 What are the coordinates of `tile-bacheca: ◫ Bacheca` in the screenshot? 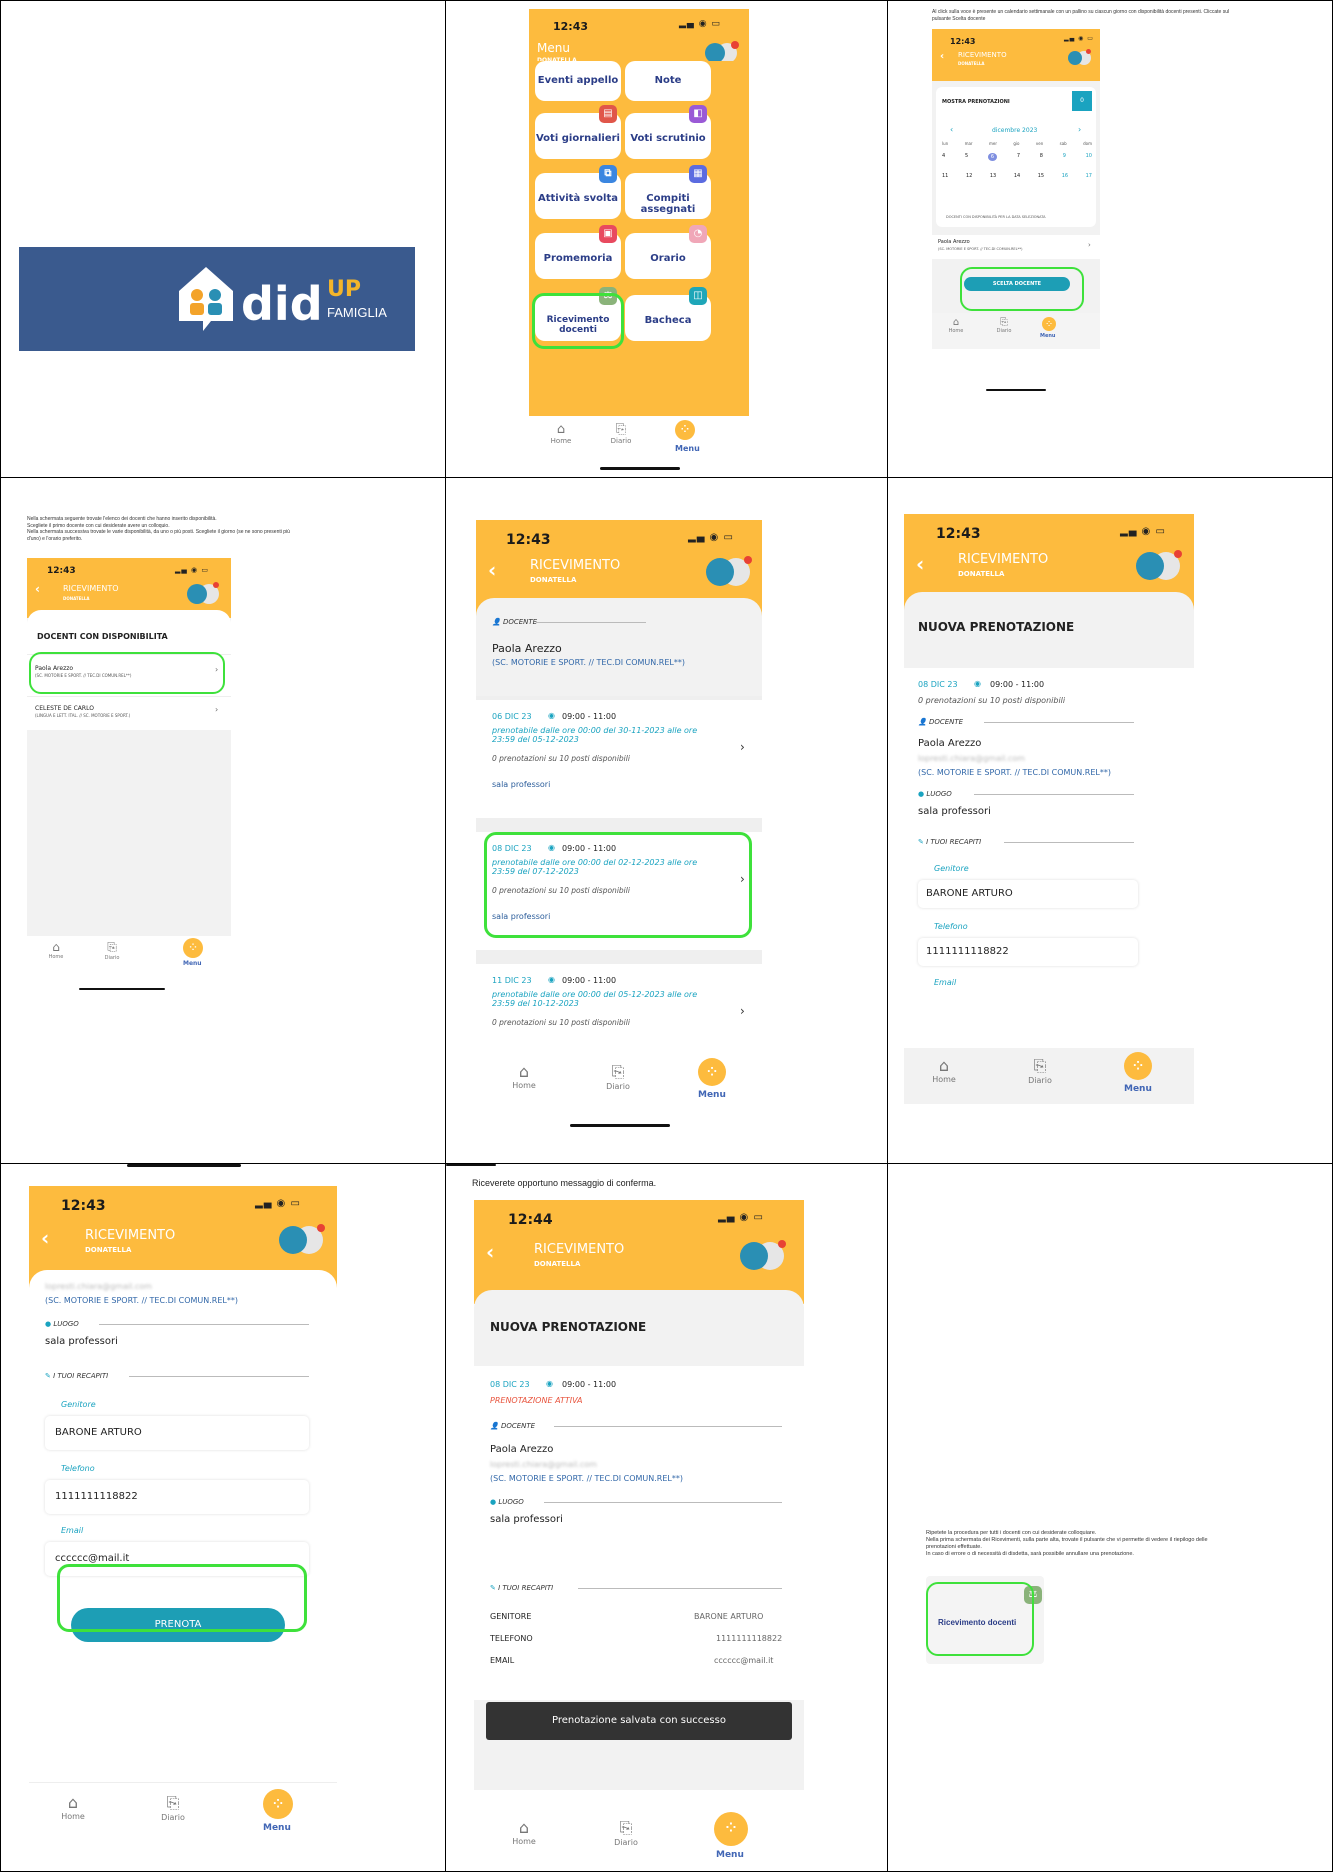 It's located at (668, 314).